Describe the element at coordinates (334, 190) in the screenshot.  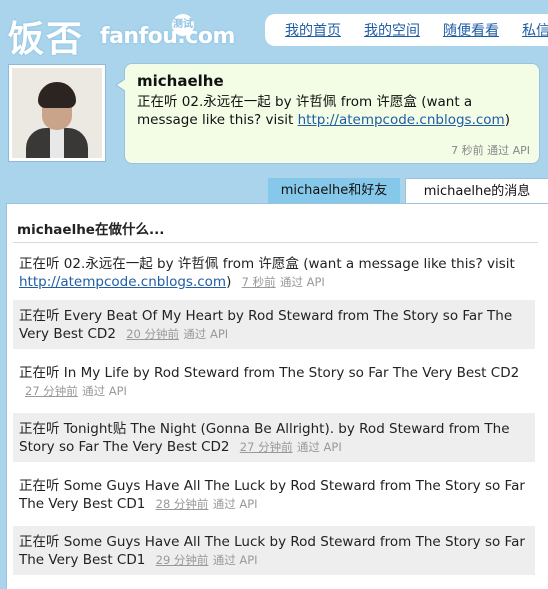
I see `tab-friends: michaelhe和好友` at that location.